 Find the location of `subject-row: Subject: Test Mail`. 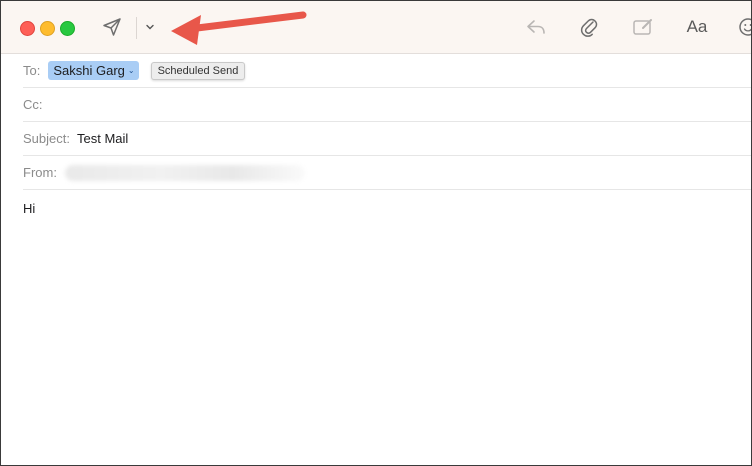

subject-row: Subject: Test Mail is located at coordinates (387, 139).